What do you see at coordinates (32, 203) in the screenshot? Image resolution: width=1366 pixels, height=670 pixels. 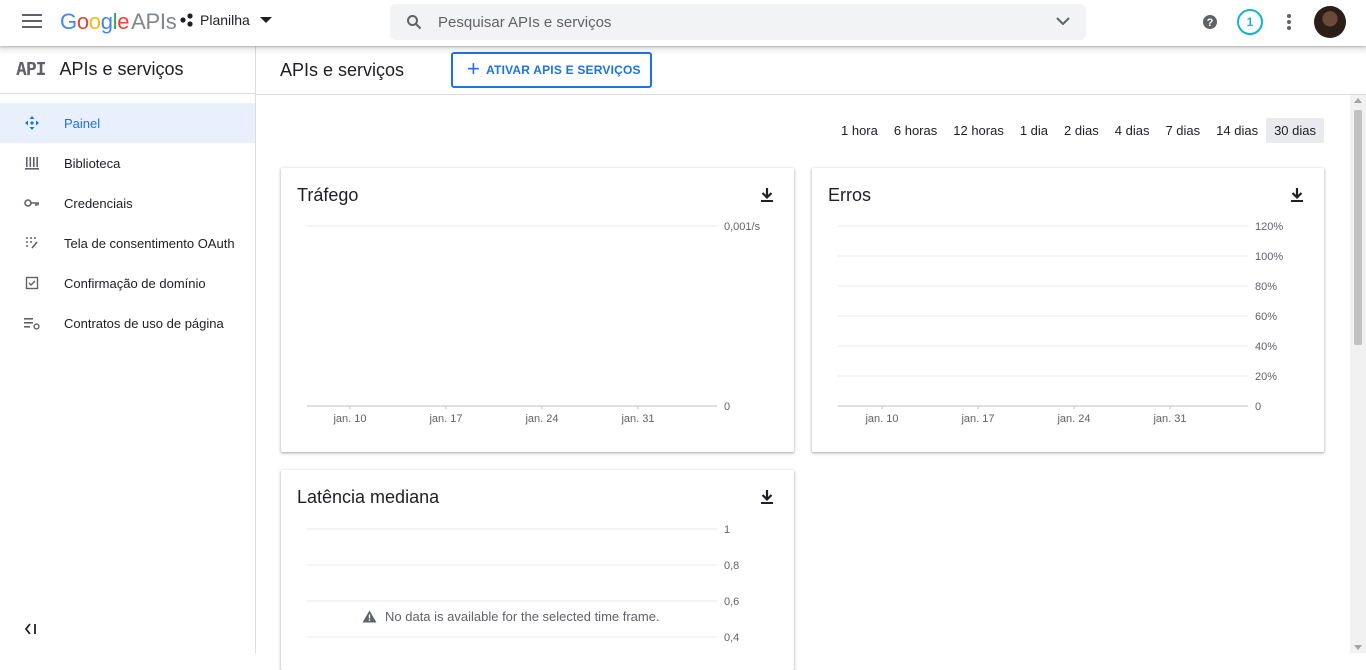 I see `key-icon` at bounding box center [32, 203].